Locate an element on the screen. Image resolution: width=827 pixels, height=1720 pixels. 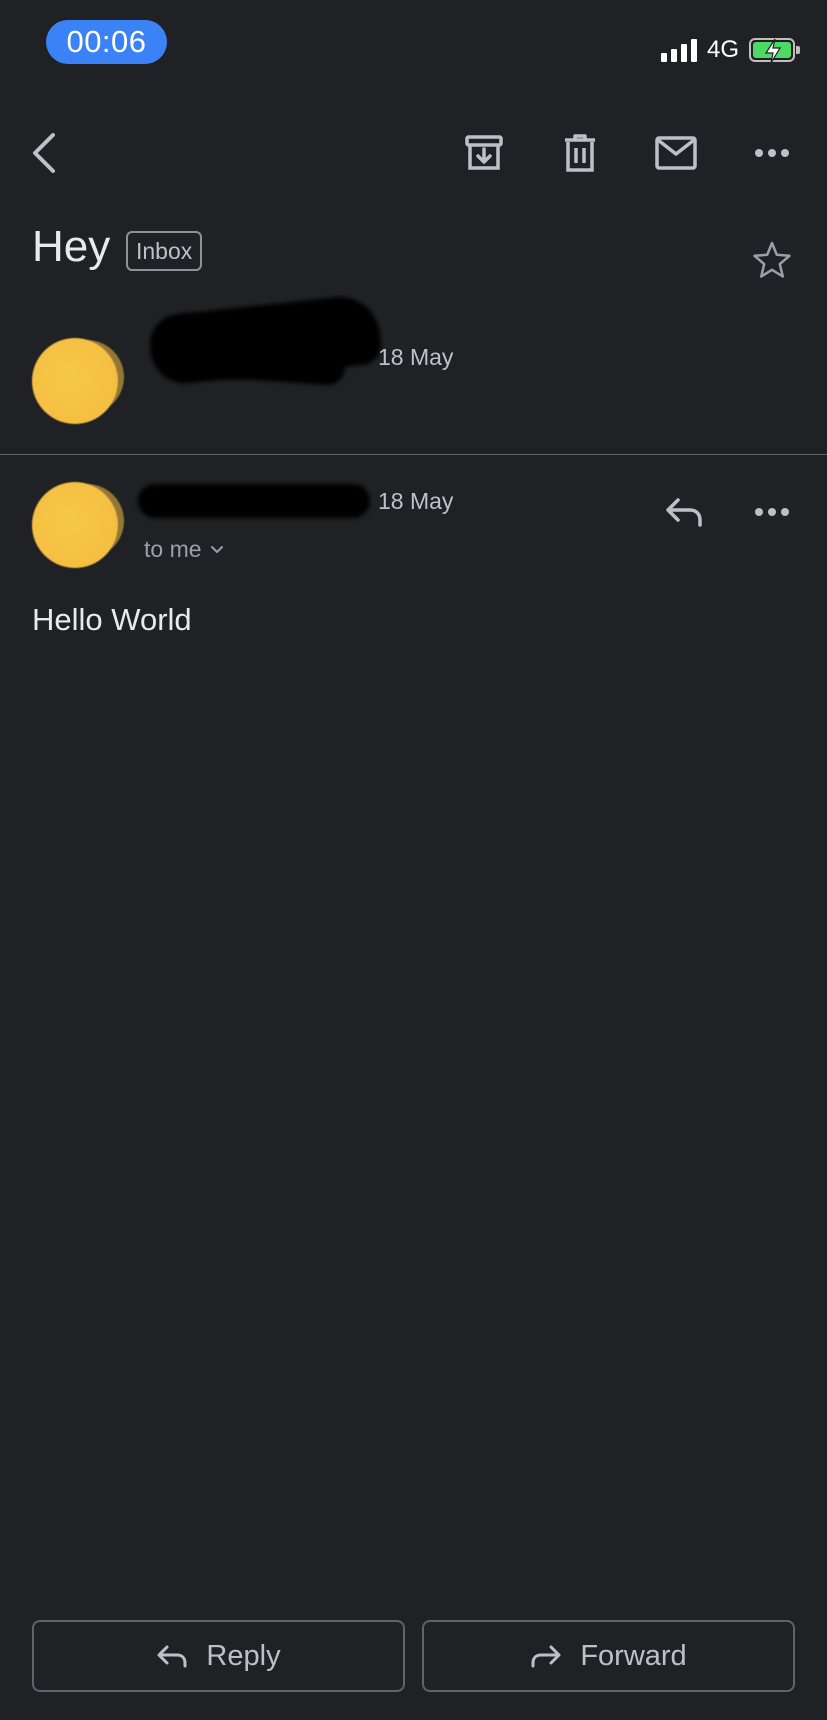
forward-icon is located at coordinates (546, 1656).